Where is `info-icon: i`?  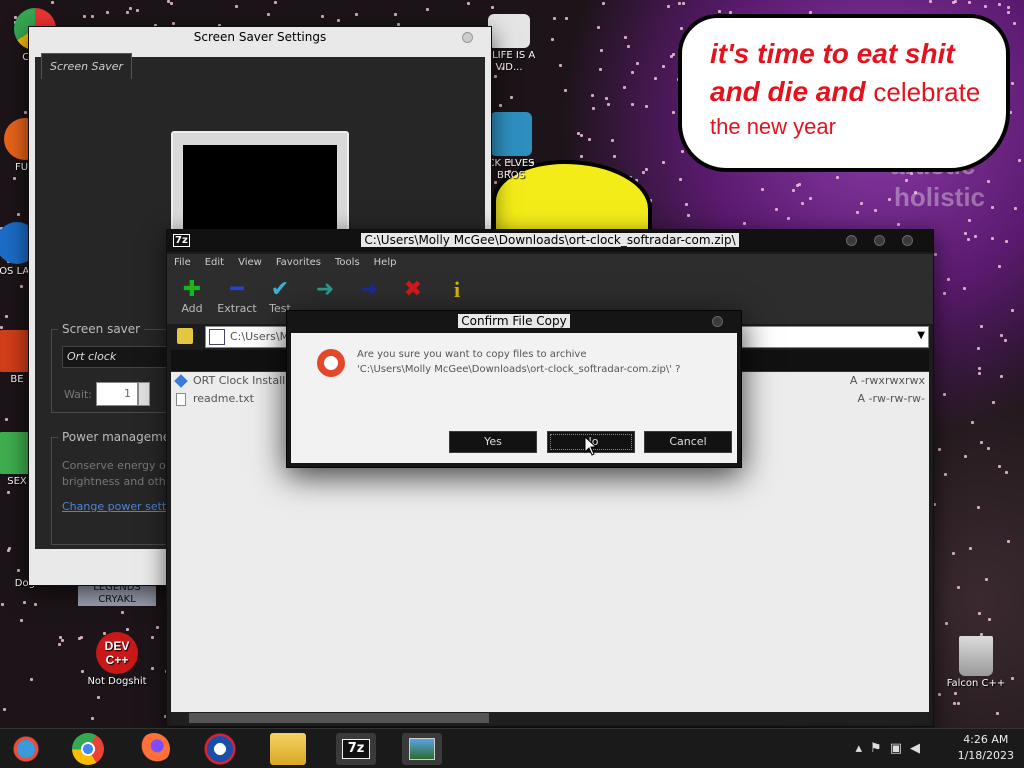
info-icon: i is located at coordinates (457, 289).